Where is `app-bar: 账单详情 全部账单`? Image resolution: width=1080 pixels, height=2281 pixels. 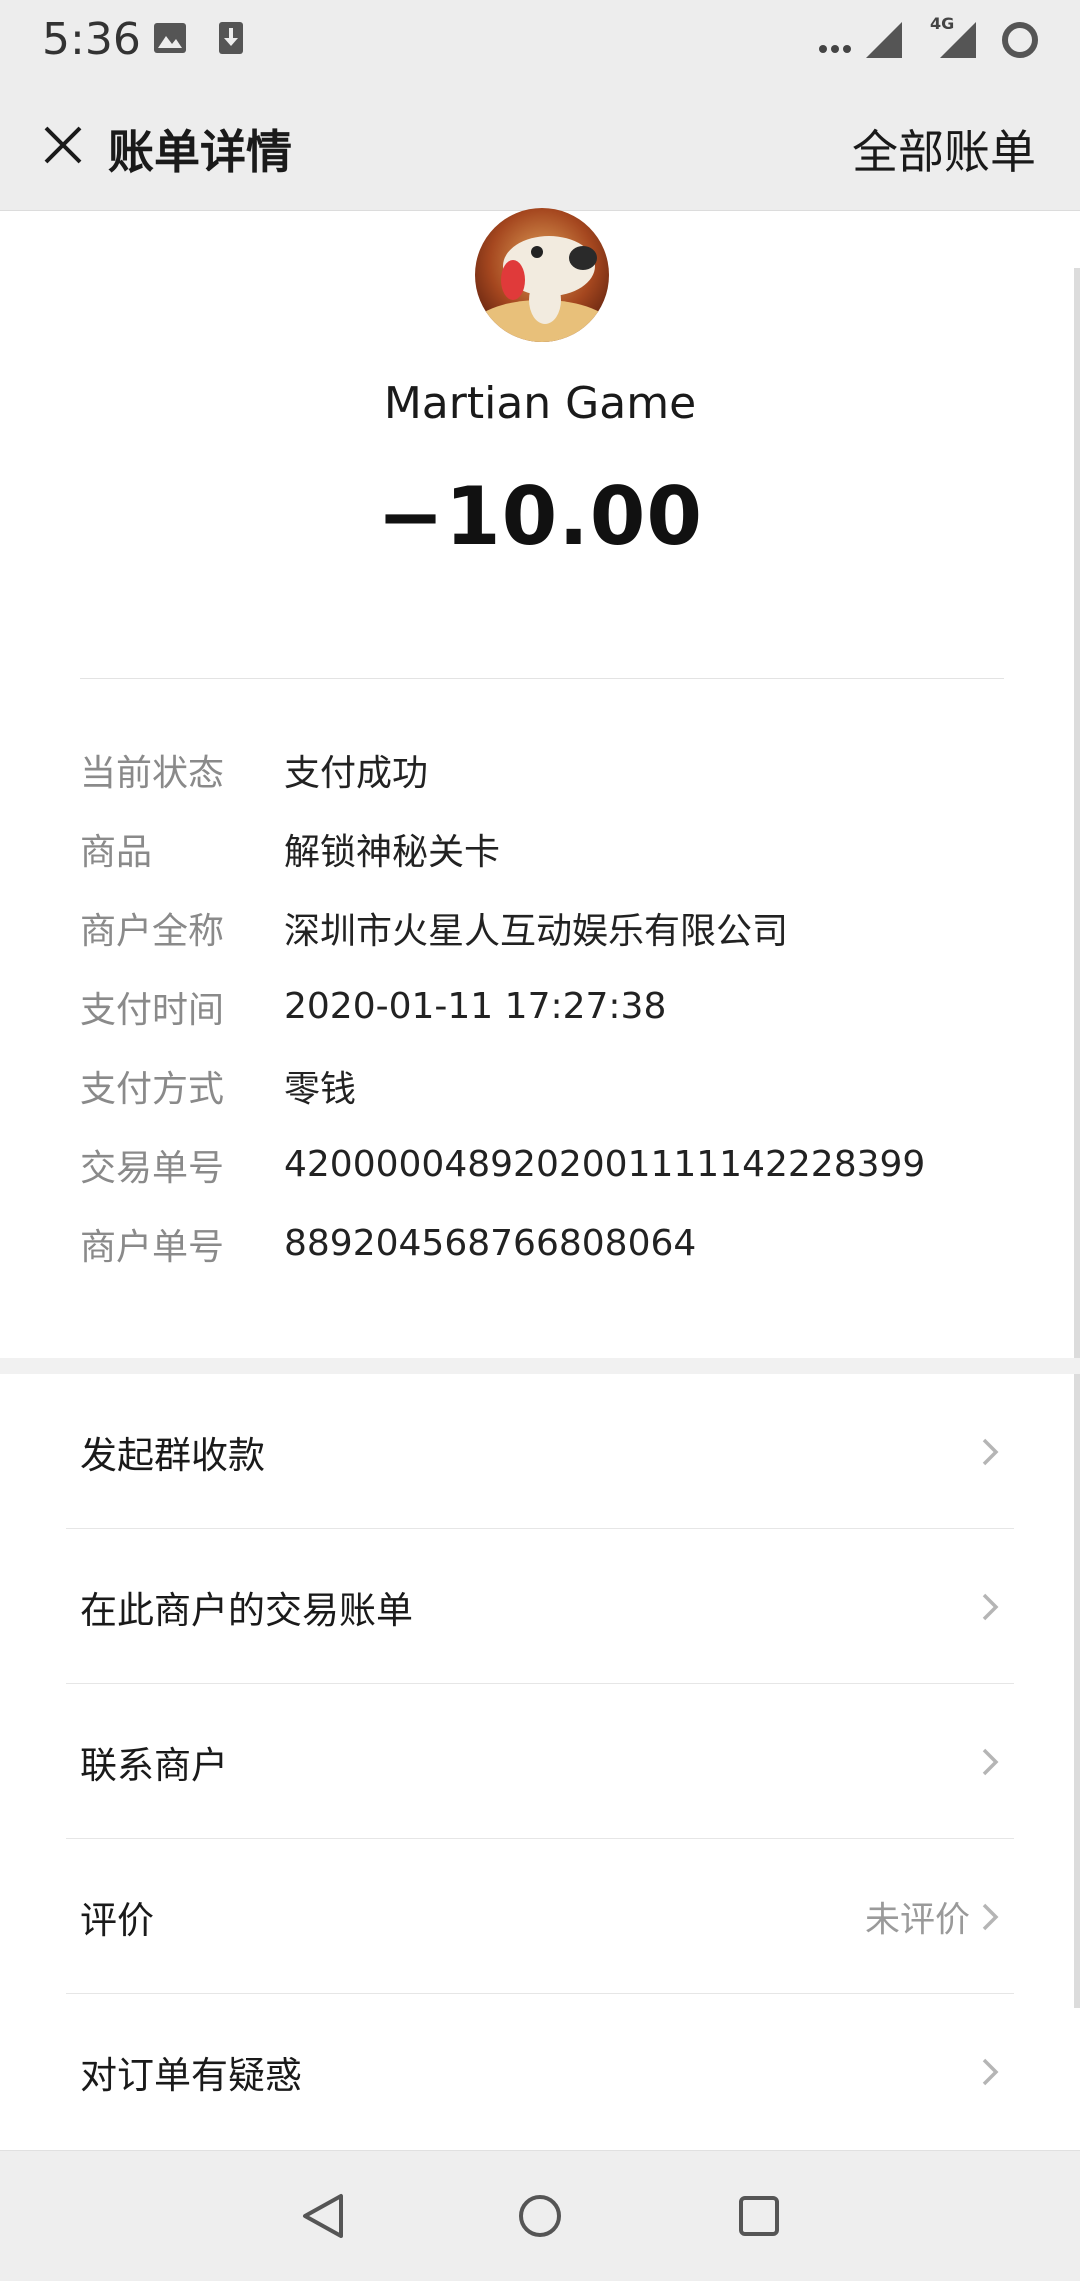
app-bar: 账单详情 全部账单 is located at coordinates (540, 145).